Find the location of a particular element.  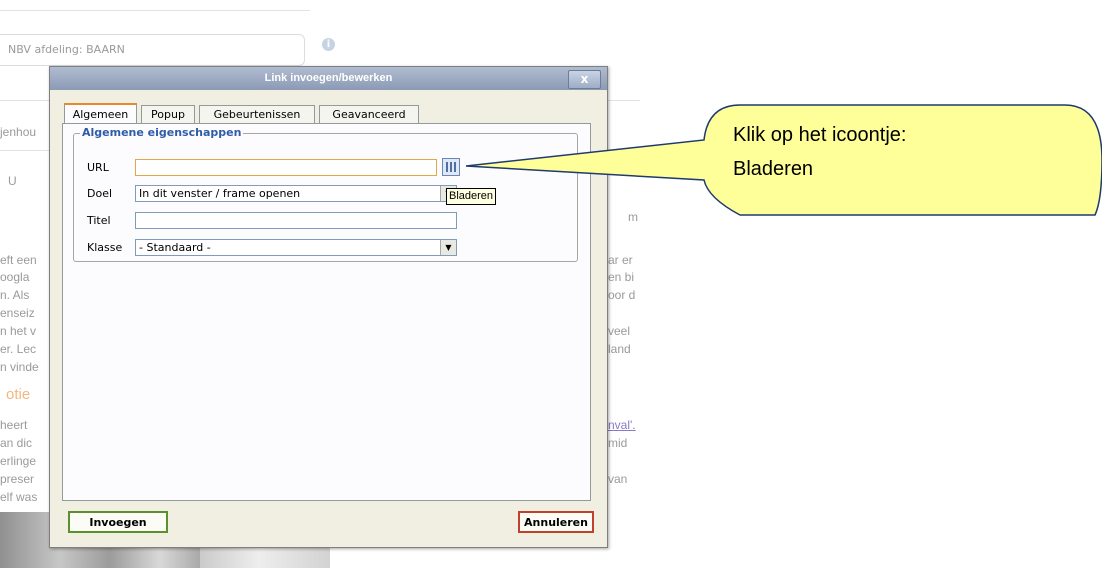

titel-input is located at coordinates (296, 220).